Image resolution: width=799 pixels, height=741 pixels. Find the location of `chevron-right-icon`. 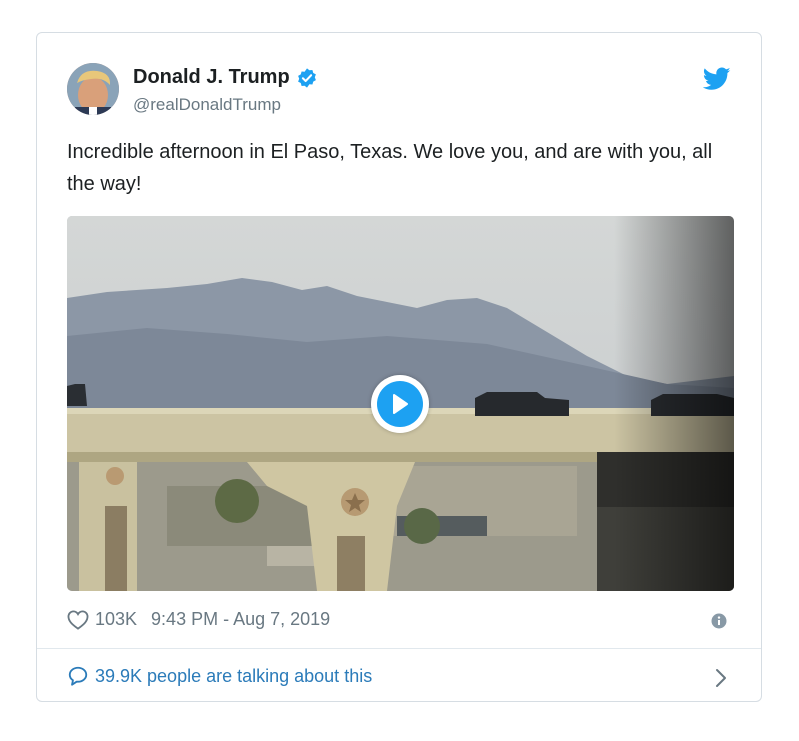

chevron-right-icon is located at coordinates (721, 678).